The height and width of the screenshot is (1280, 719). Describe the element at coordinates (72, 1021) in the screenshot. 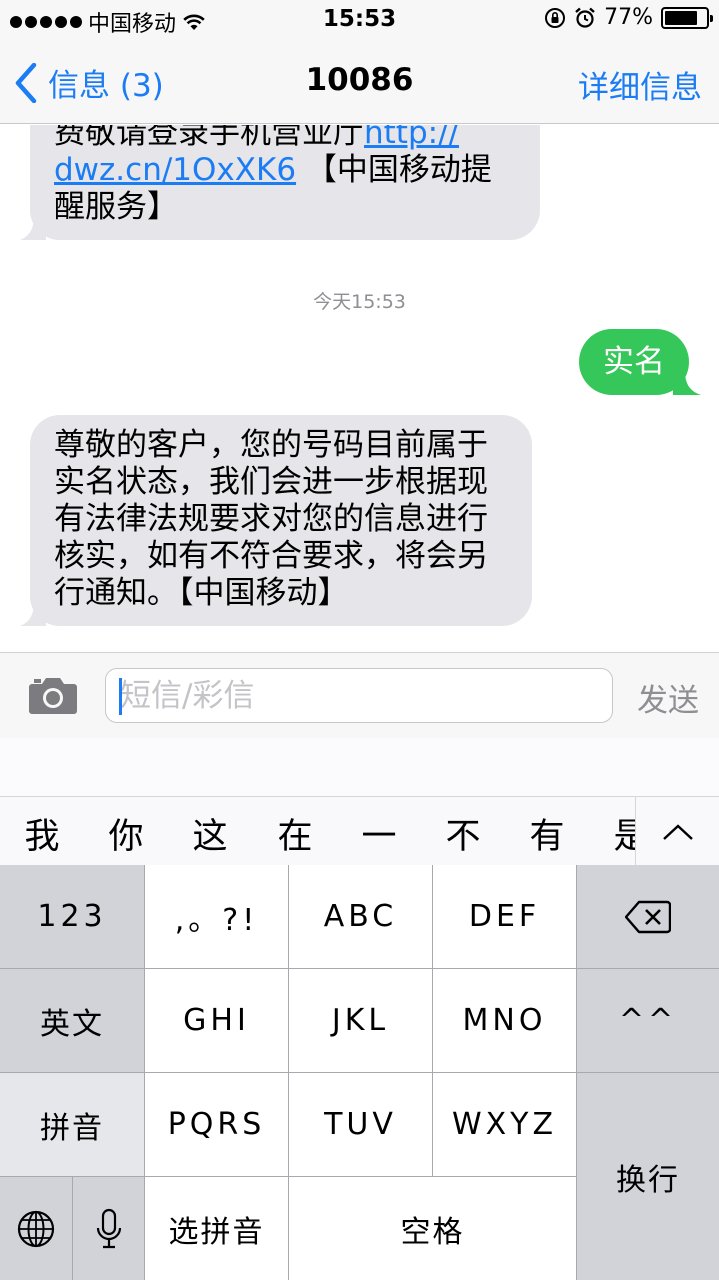

I see `key-english: 英文` at that location.